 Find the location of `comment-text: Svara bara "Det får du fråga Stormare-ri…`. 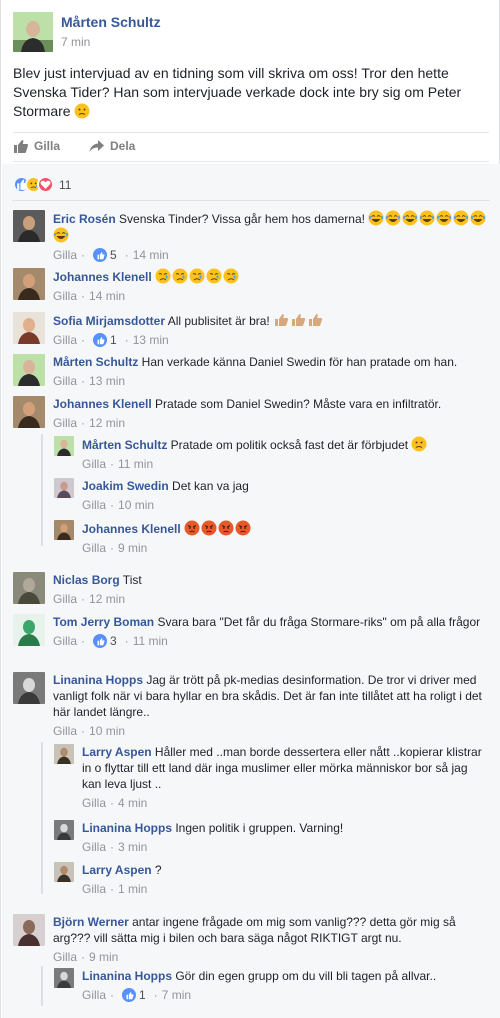

comment-text: Svara bara "Det får du fråga Stormare-ri… is located at coordinates (317, 622).